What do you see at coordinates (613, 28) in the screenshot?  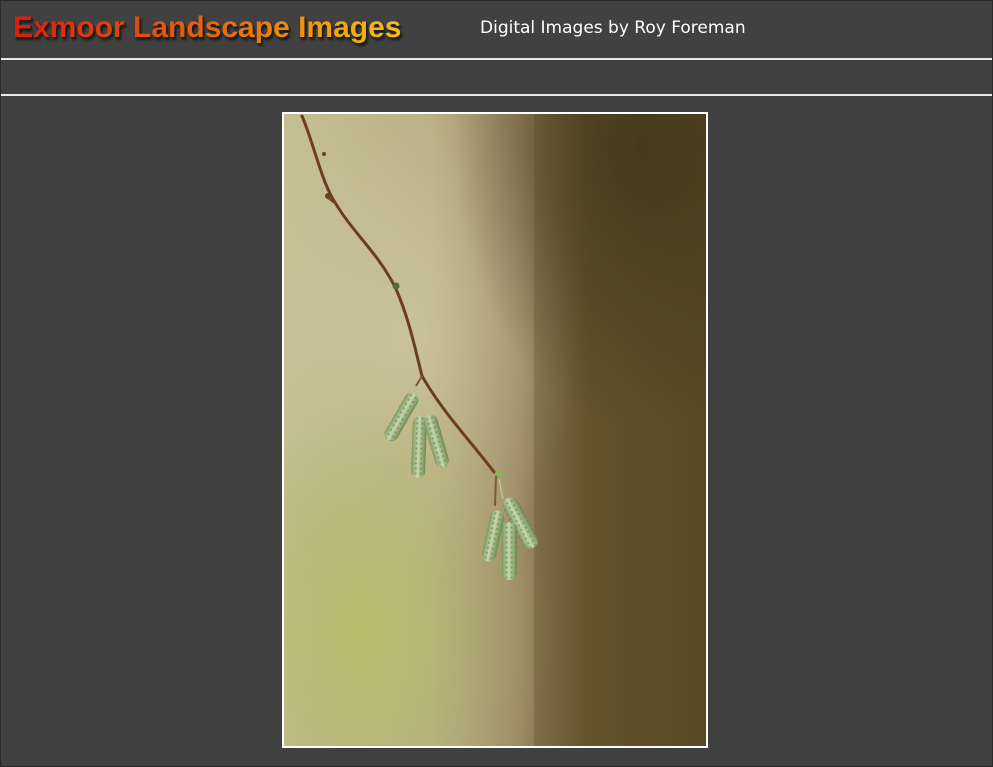 I see `site-subtitle: Digital Images by Roy Foreman` at bounding box center [613, 28].